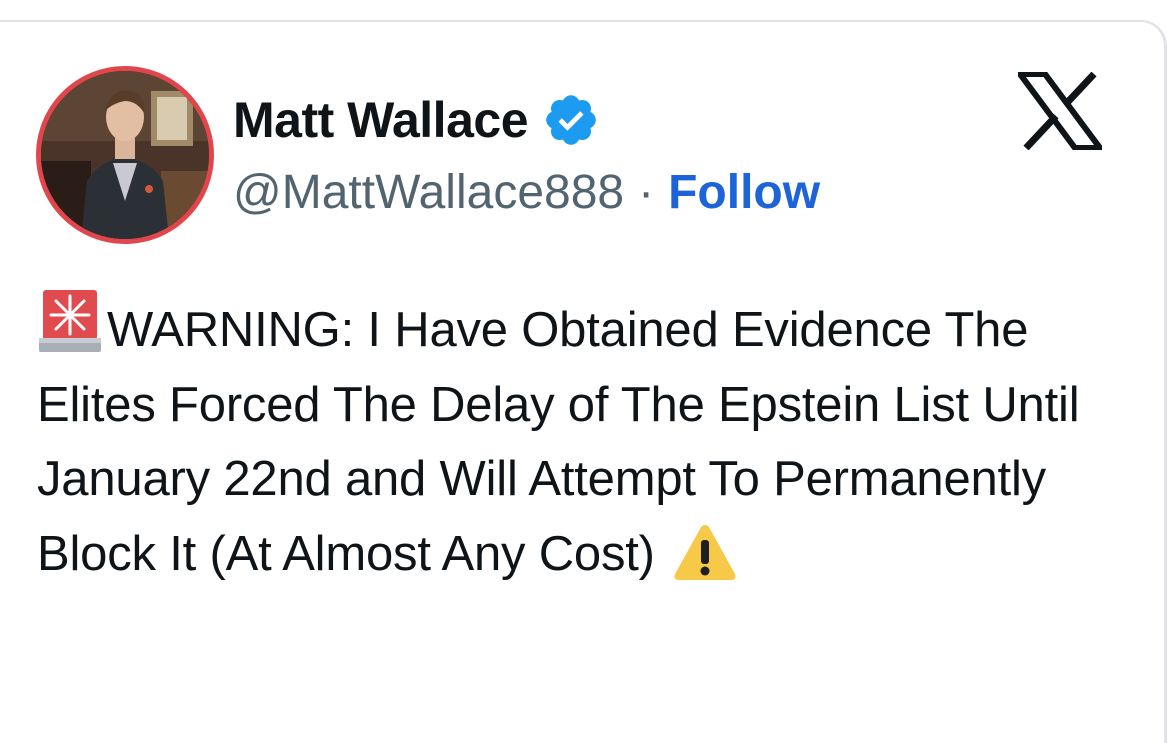  I want to click on avatar-photo, so click(125, 155).